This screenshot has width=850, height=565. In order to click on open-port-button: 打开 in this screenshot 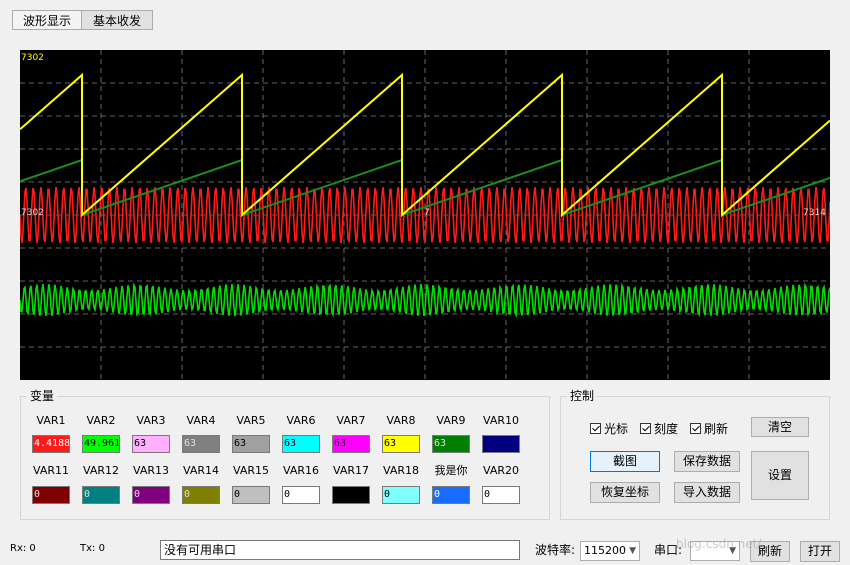, I will do `click(820, 551)`.